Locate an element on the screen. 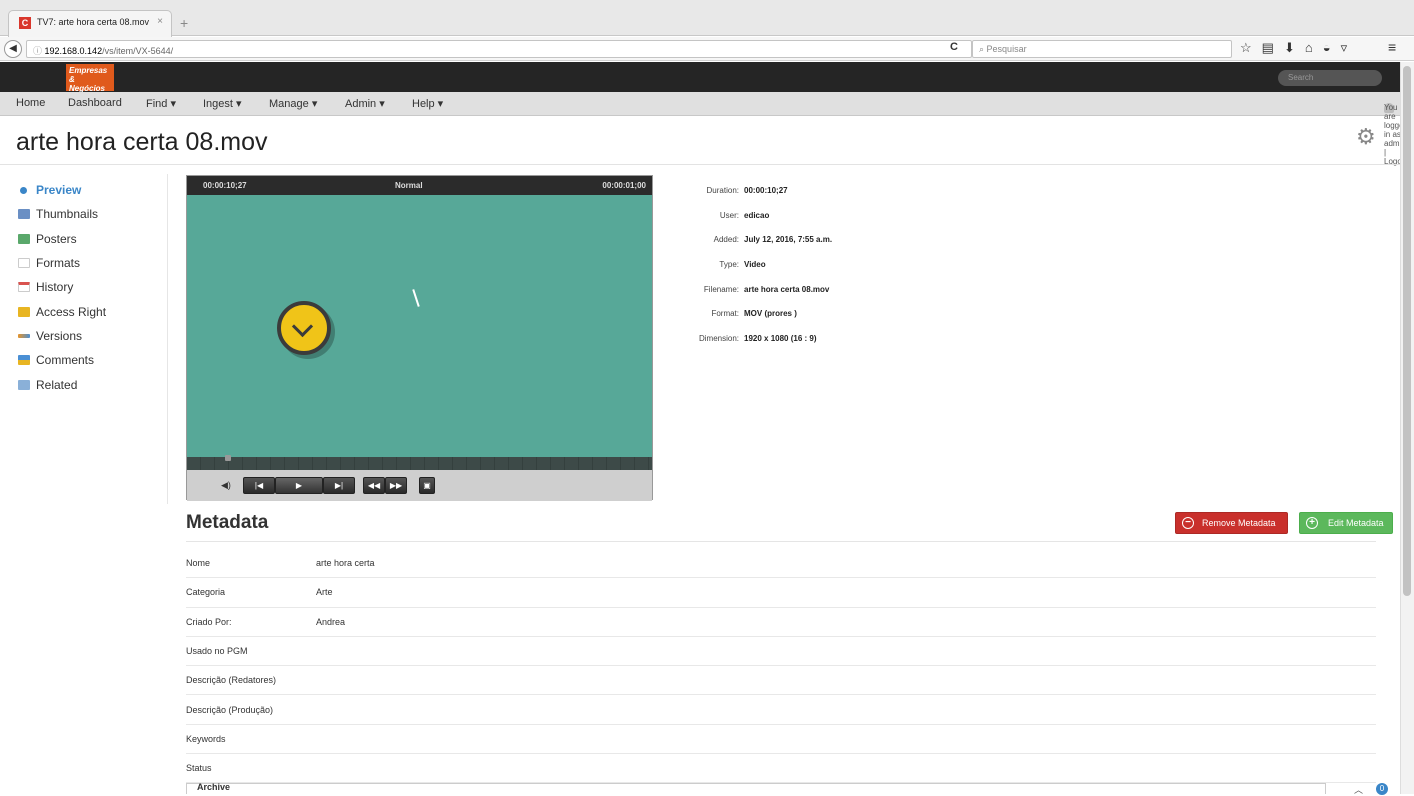 The width and height of the screenshot is (1414, 796). browser-nav-icons: ☆▤⬇⌂◒▿ is located at coordinates (1298, 48).